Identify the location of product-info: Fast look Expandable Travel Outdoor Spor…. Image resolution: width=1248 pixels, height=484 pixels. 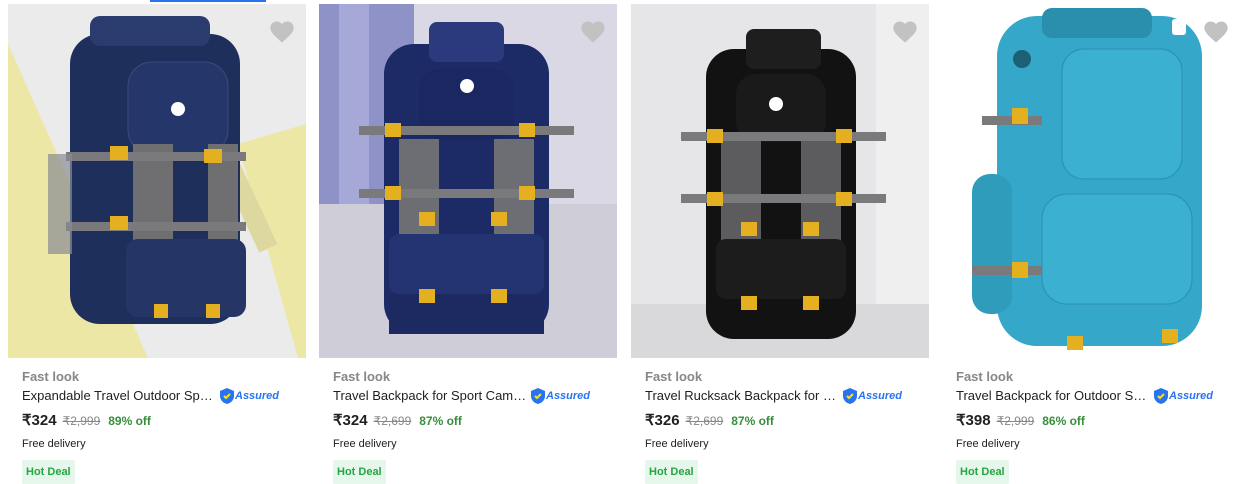
(162, 426).